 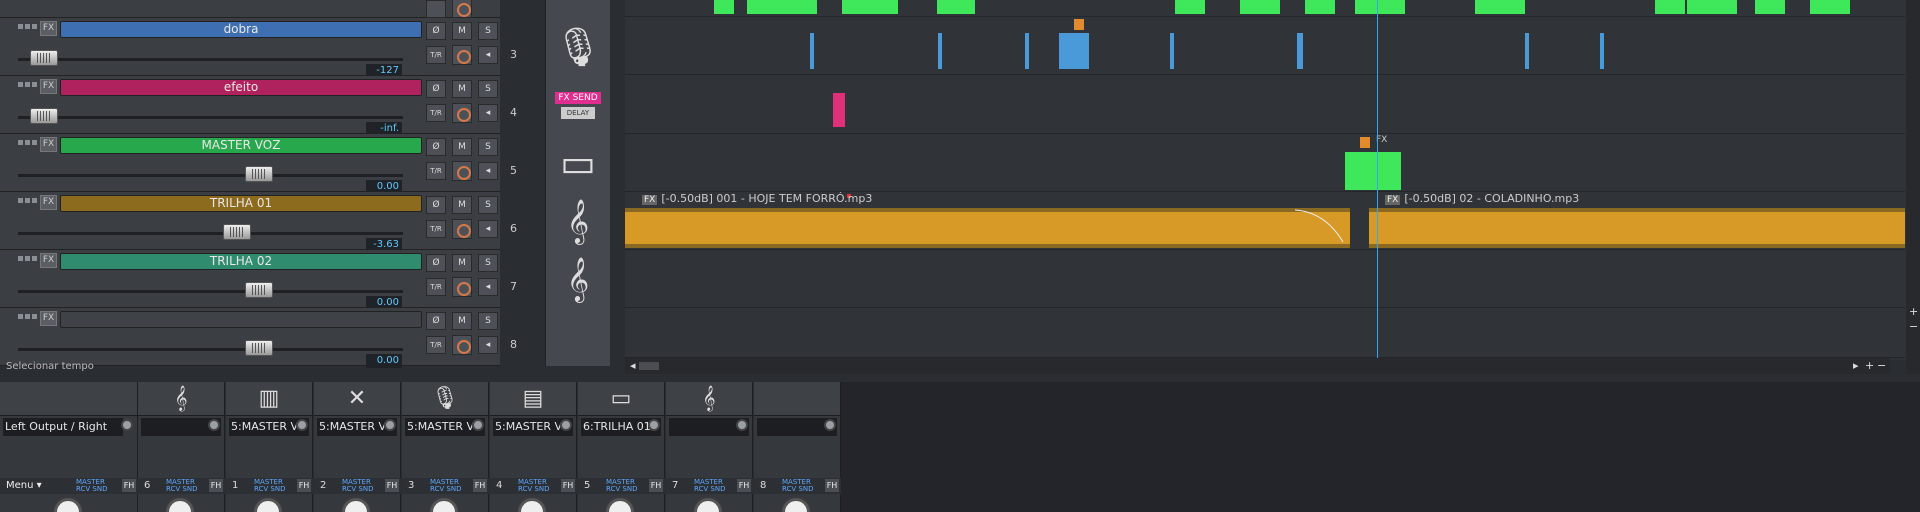 What do you see at coordinates (305, 164) in the screenshot?
I see `track-row: FX MASTER VOZ 0.00 Ø M S T/R ◂ 5 ▭` at bounding box center [305, 164].